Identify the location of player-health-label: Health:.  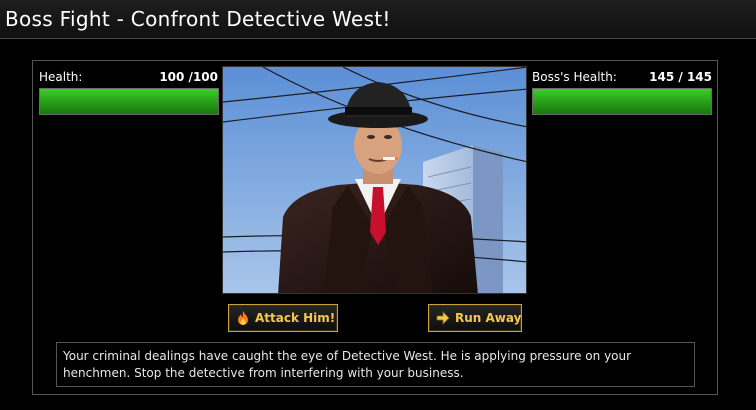
(61, 77).